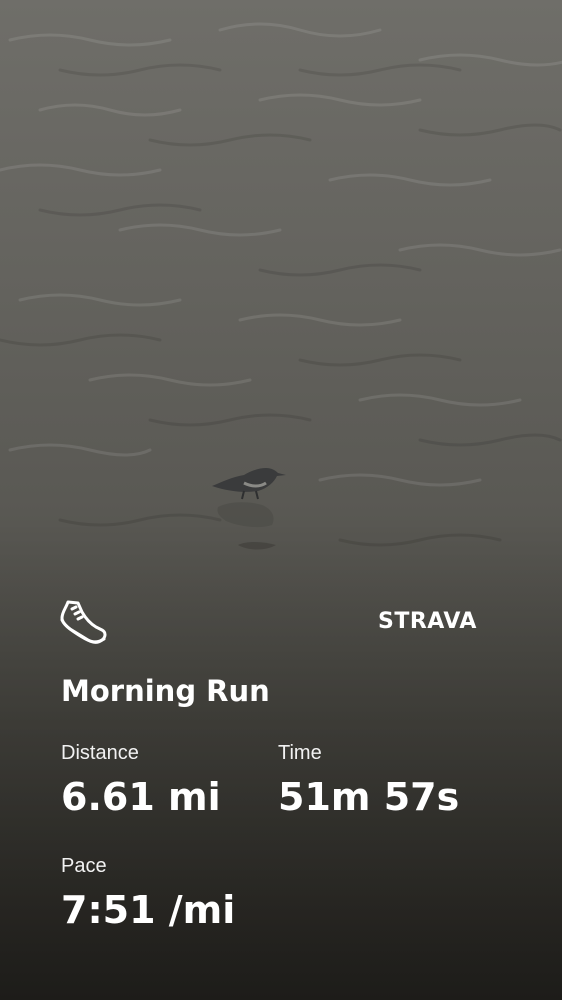 The height and width of the screenshot is (1000, 562). I want to click on time-label: Time, so click(300, 753).